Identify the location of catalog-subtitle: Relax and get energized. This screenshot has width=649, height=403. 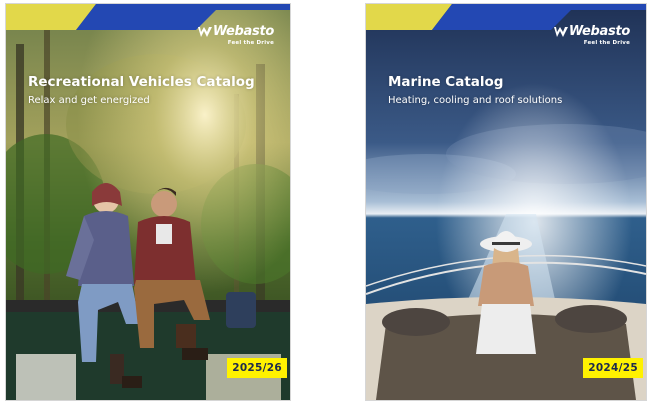
(89, 100).